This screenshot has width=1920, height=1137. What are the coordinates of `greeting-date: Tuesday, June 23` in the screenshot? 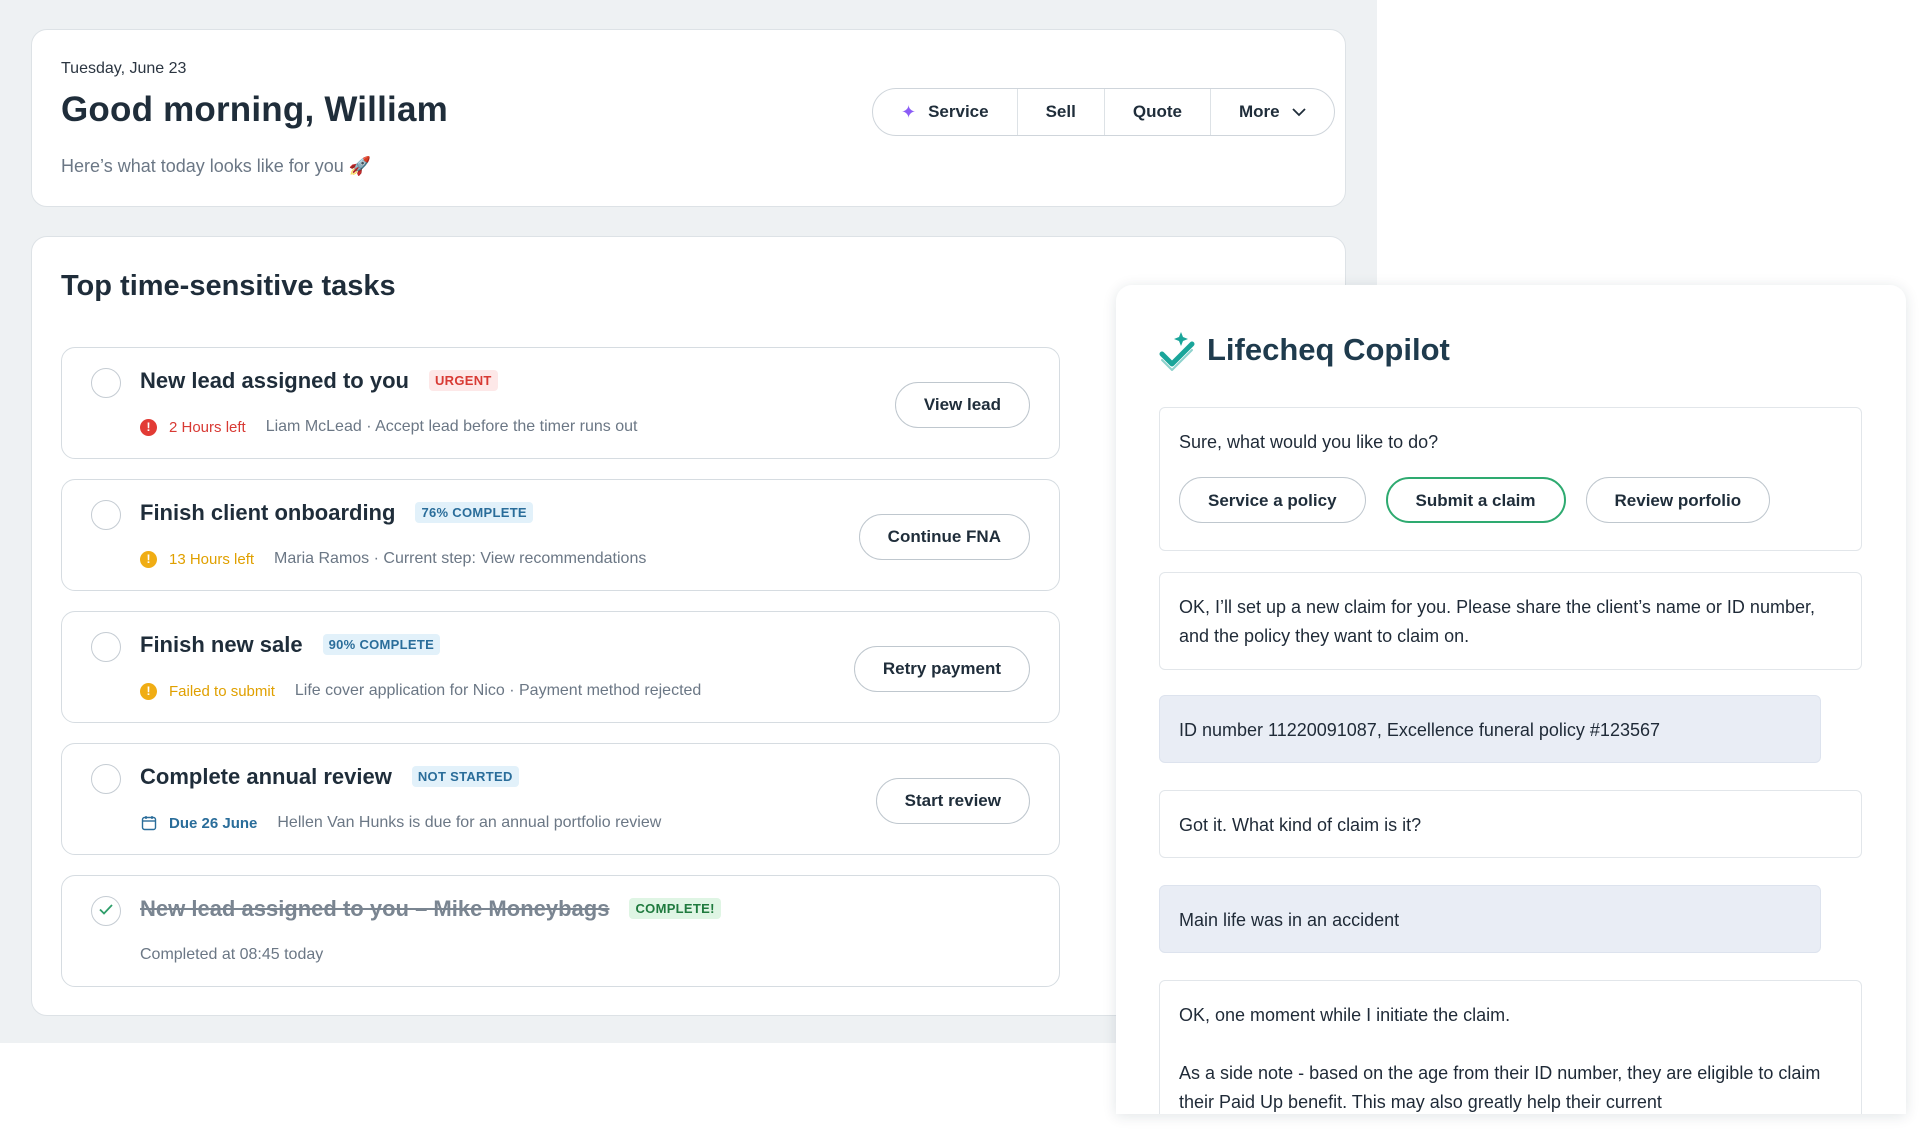 It's located at (124, 68).